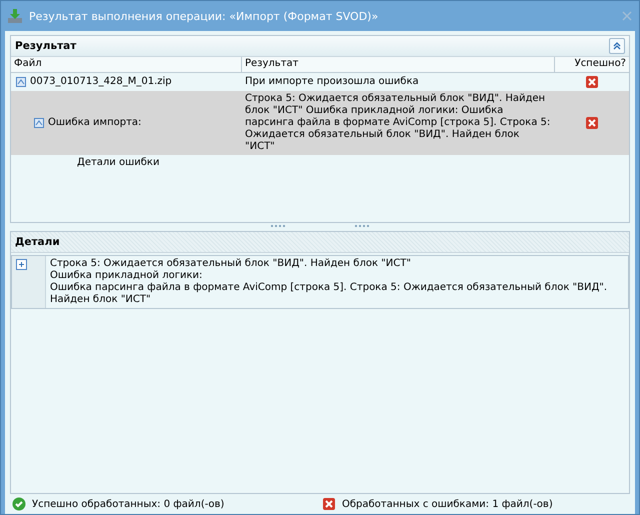 The image size is (640, 515). Describe the element at coordinates (398, 64) in the screenshot. I see `column-header: Результат` at that location.